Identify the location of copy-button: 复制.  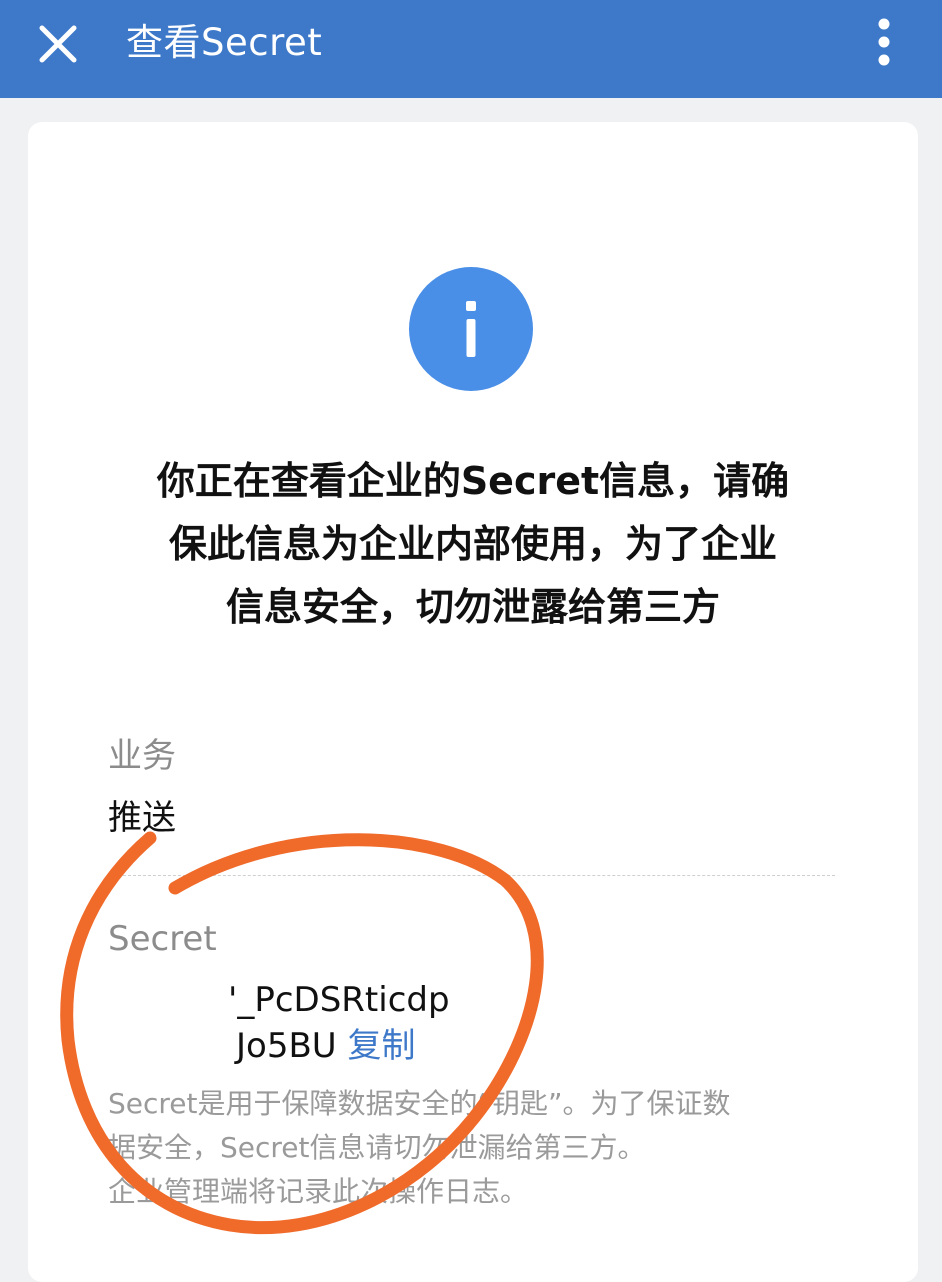
(381, 1046).